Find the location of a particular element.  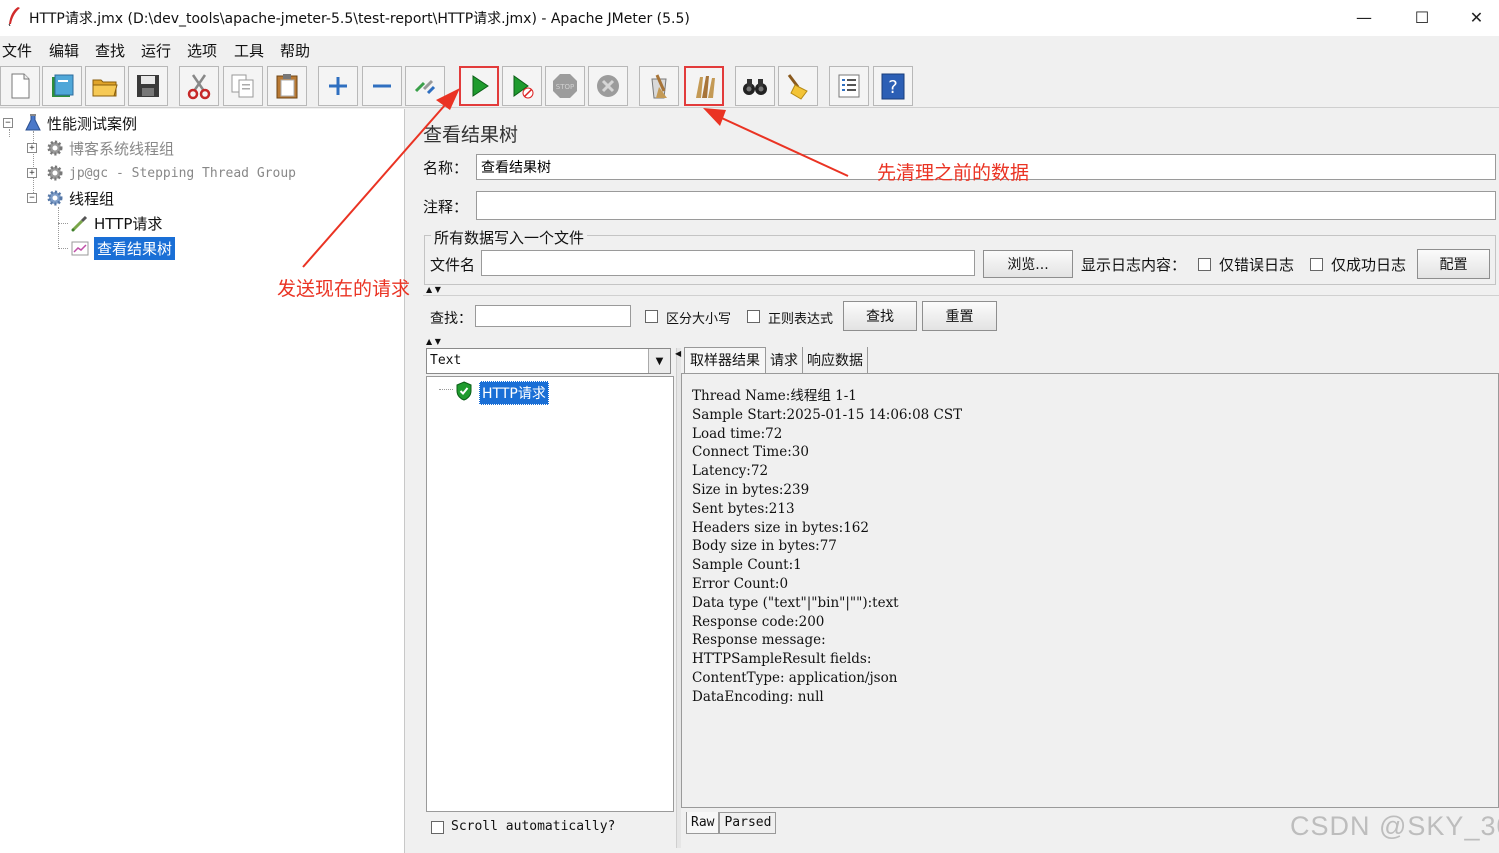

help-button: ? is located at coordinates (893, 86).